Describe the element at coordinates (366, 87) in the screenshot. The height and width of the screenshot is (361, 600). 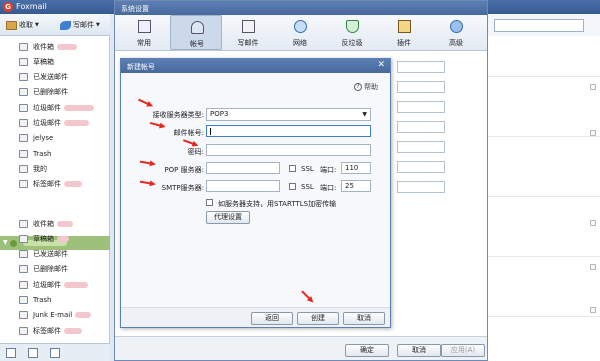
I see `help-link: ? 帮助` at that location.